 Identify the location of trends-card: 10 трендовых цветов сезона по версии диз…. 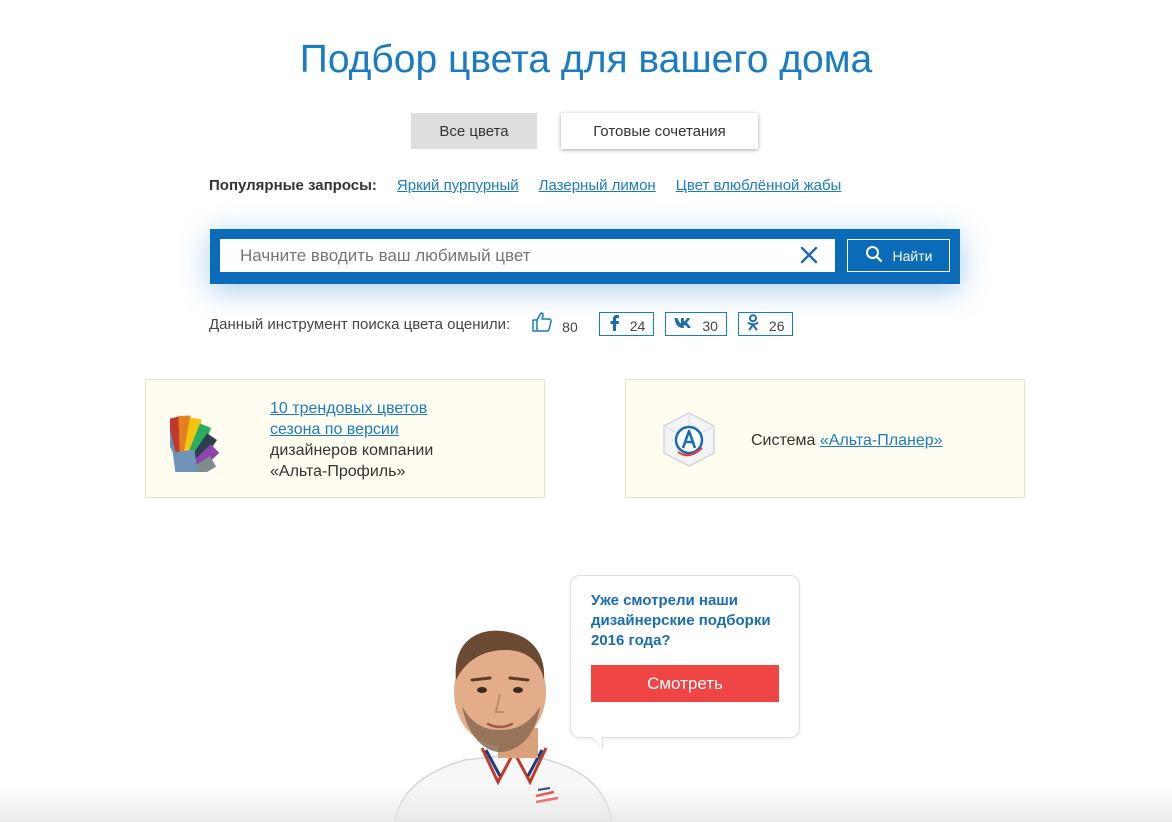
(345, 438).